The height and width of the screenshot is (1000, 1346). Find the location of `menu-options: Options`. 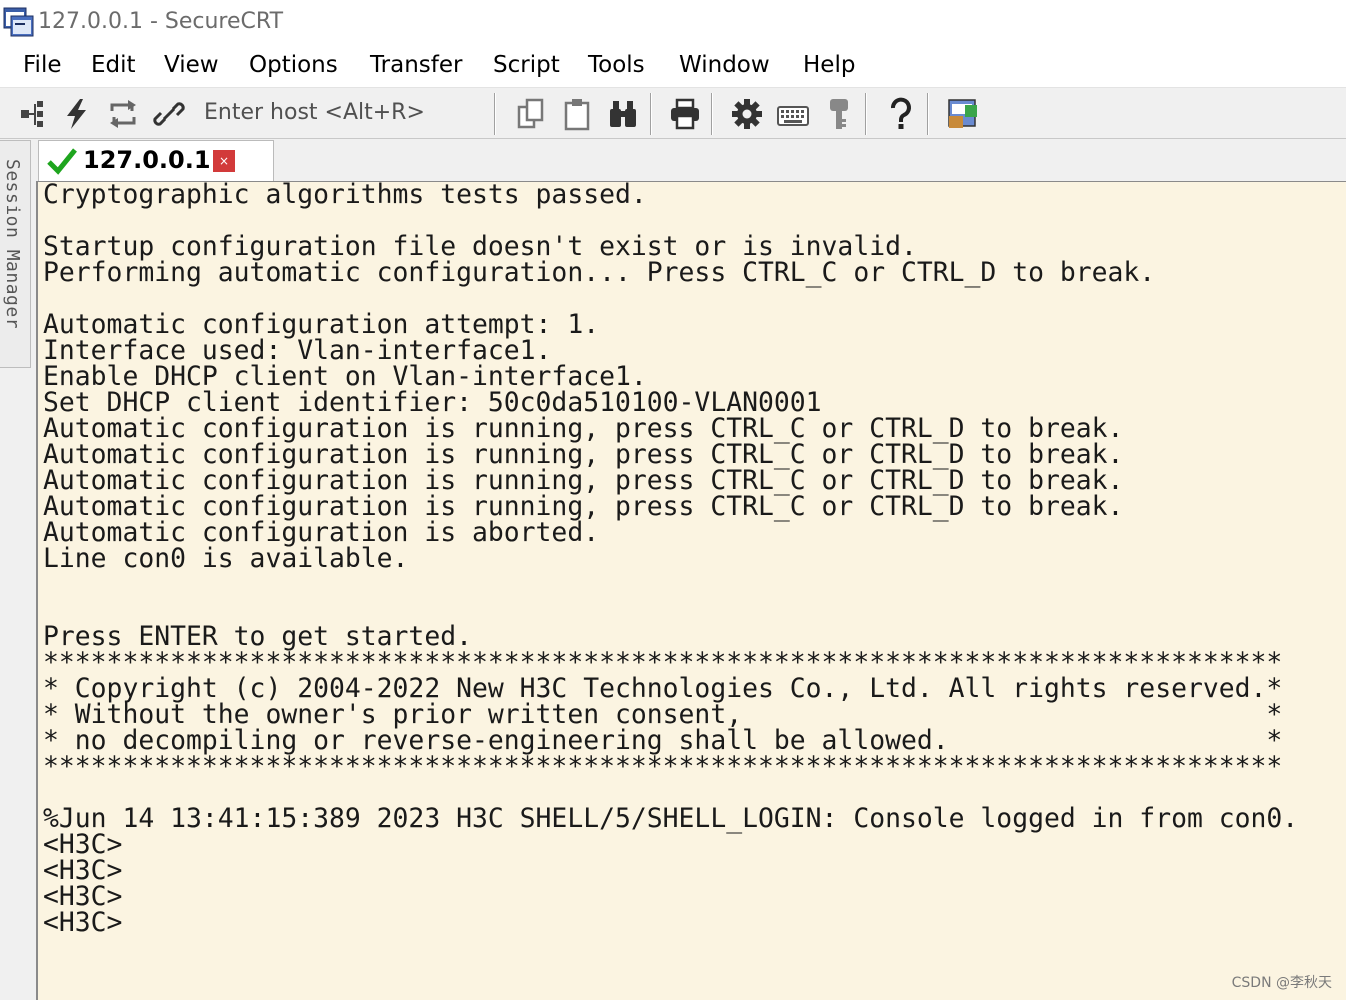

menu-options: Options is located at coordinates (293, 65).